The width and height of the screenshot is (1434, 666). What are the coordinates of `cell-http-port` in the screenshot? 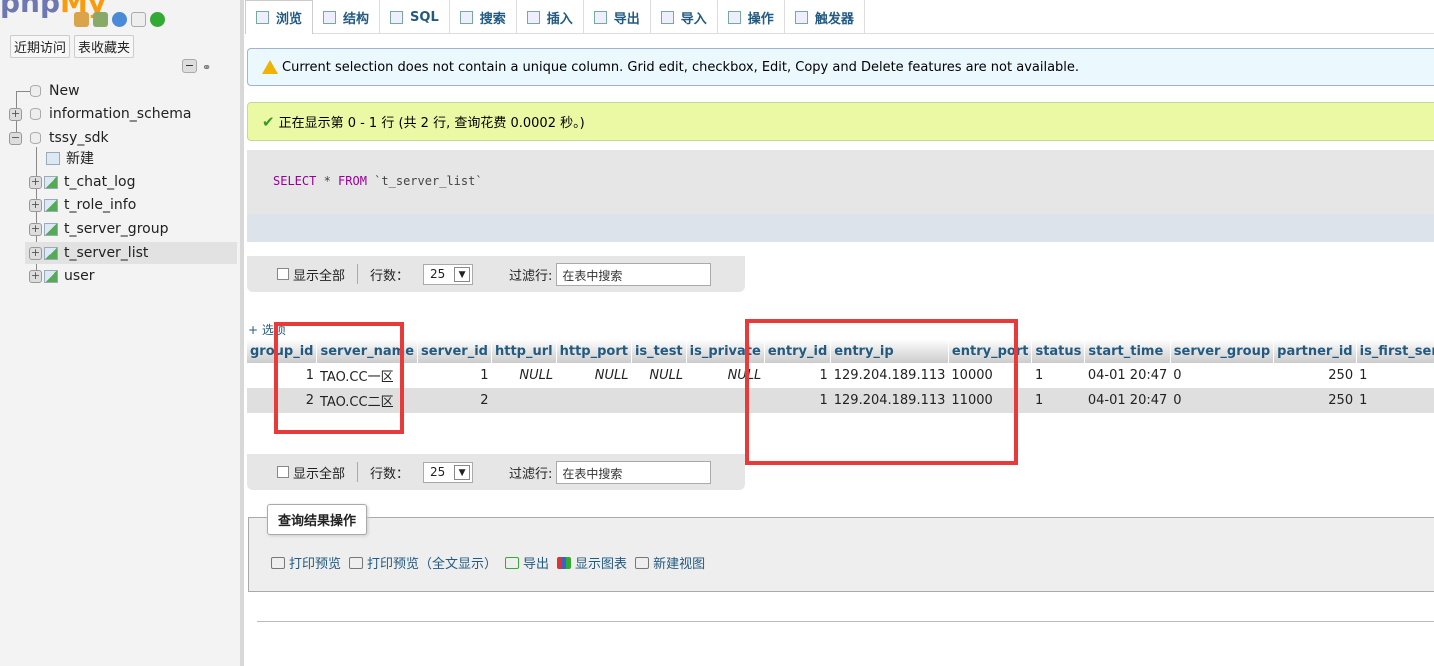 It's located at (594, 400).